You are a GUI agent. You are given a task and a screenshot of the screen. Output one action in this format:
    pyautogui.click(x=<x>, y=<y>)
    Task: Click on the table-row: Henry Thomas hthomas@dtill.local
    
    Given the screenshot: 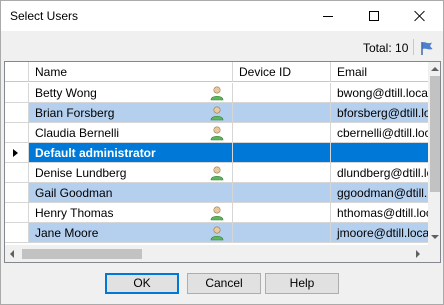 What is the action you would take?
    pyautogui.click(x=218, y=213)
    